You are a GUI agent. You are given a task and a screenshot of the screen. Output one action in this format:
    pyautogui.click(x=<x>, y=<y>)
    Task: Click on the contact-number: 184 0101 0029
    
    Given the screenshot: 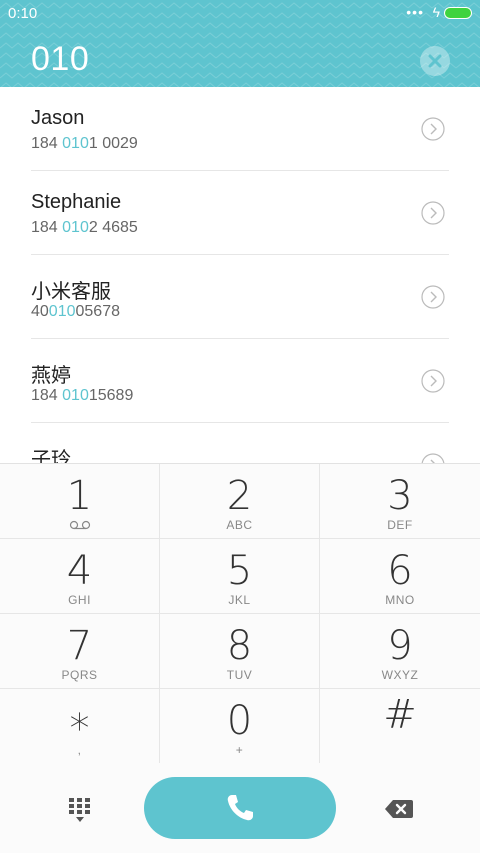 What is the action you would take?
    pyautogui.click(x=84, y=143)
    